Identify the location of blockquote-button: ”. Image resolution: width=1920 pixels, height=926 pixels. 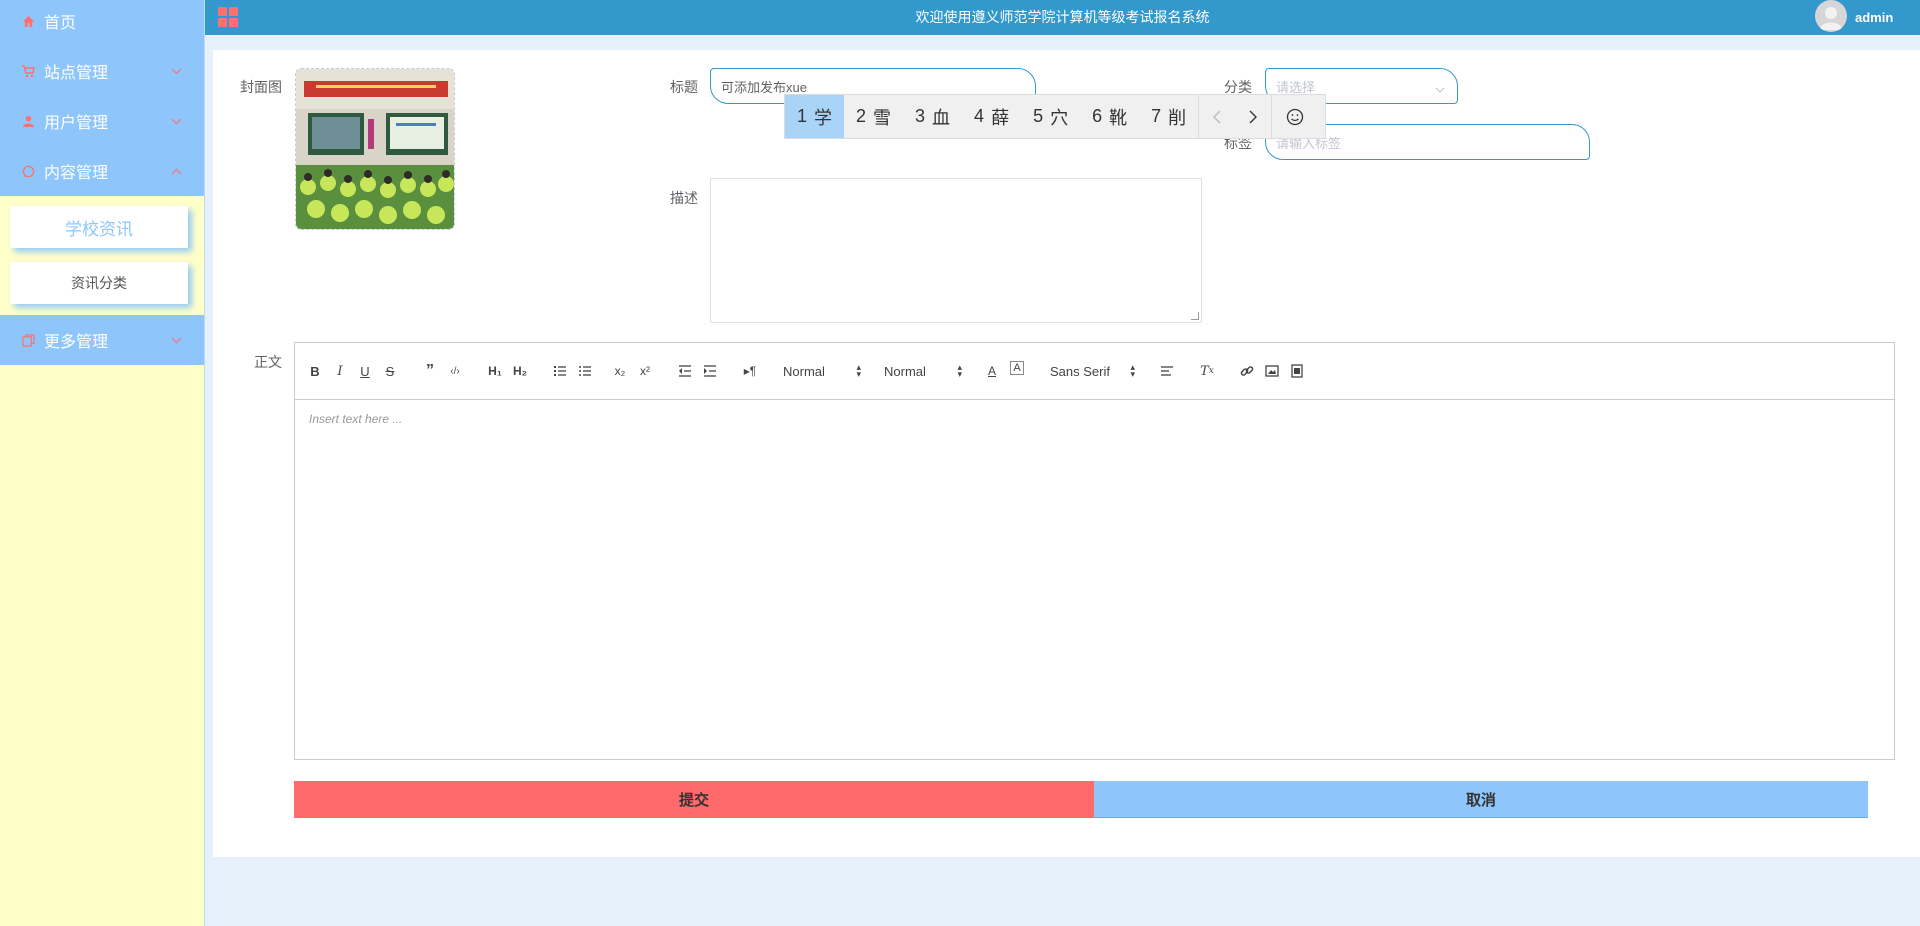
(430, 371).